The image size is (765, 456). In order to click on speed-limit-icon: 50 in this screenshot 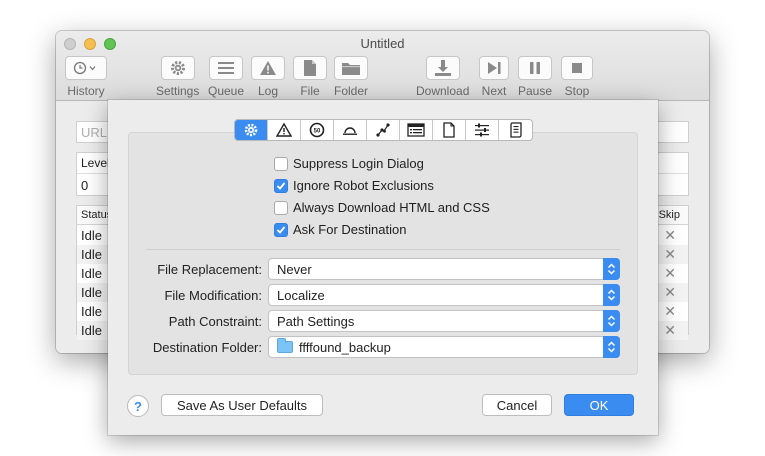, I will do `click(317, 130)`.